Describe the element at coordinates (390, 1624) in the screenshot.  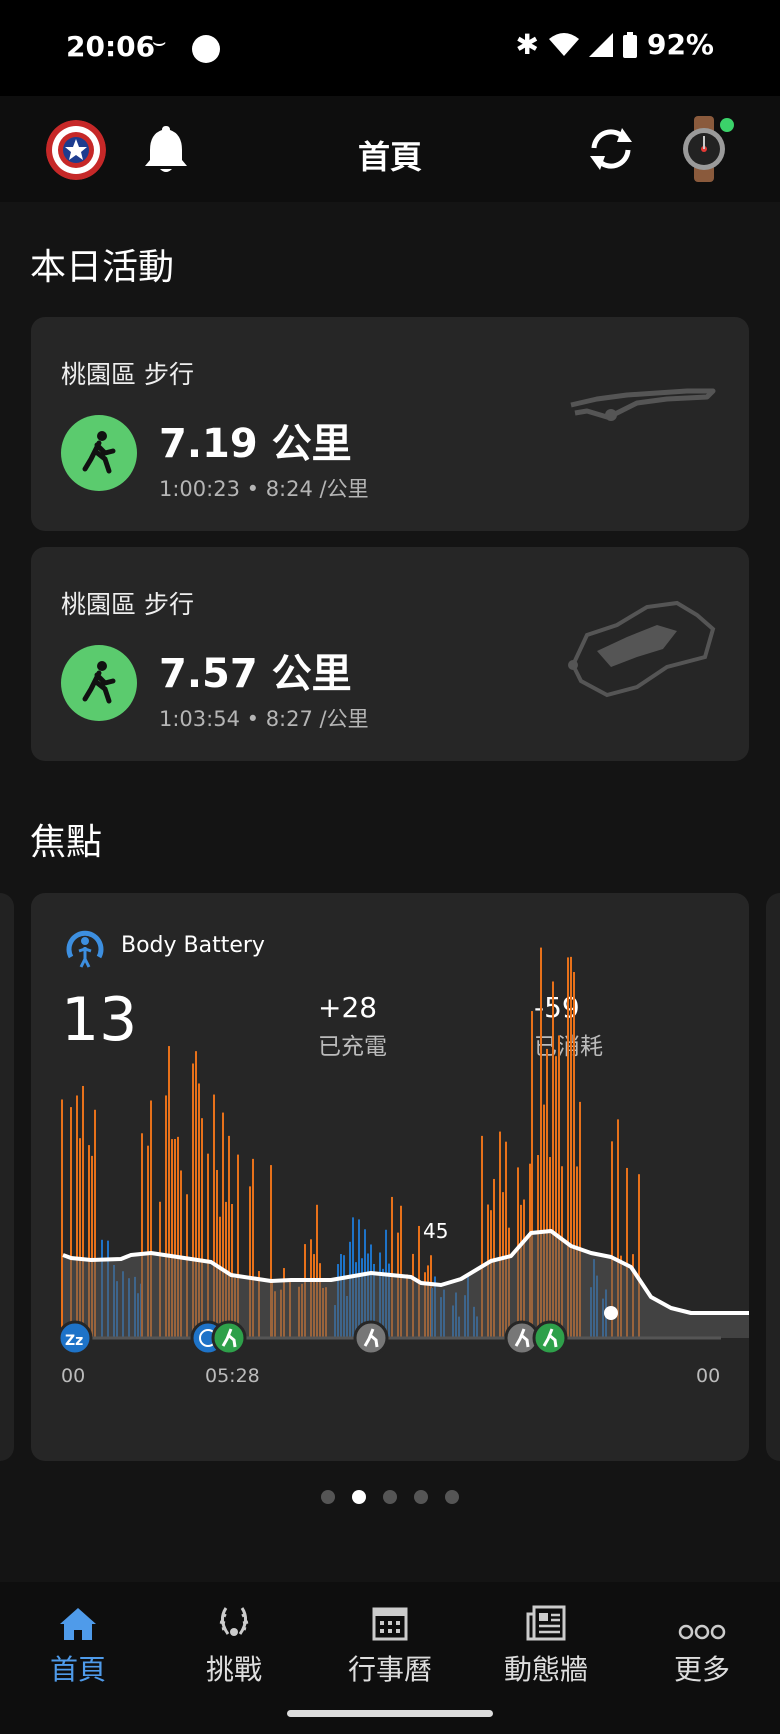
I see `calendar-icon` at that location.